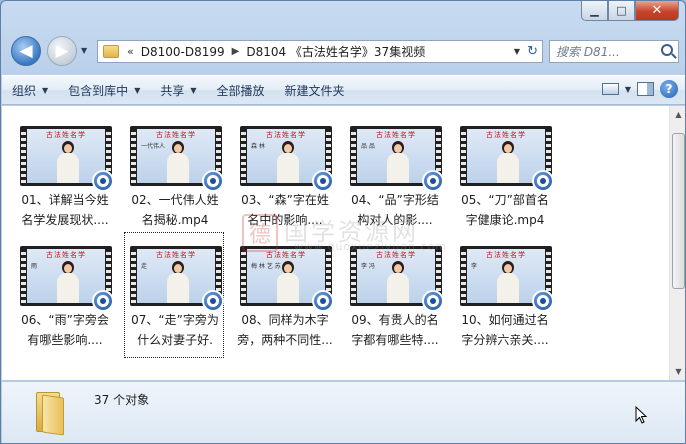  I want to click on scroll-up-icon: ▲, so click(677, 114).